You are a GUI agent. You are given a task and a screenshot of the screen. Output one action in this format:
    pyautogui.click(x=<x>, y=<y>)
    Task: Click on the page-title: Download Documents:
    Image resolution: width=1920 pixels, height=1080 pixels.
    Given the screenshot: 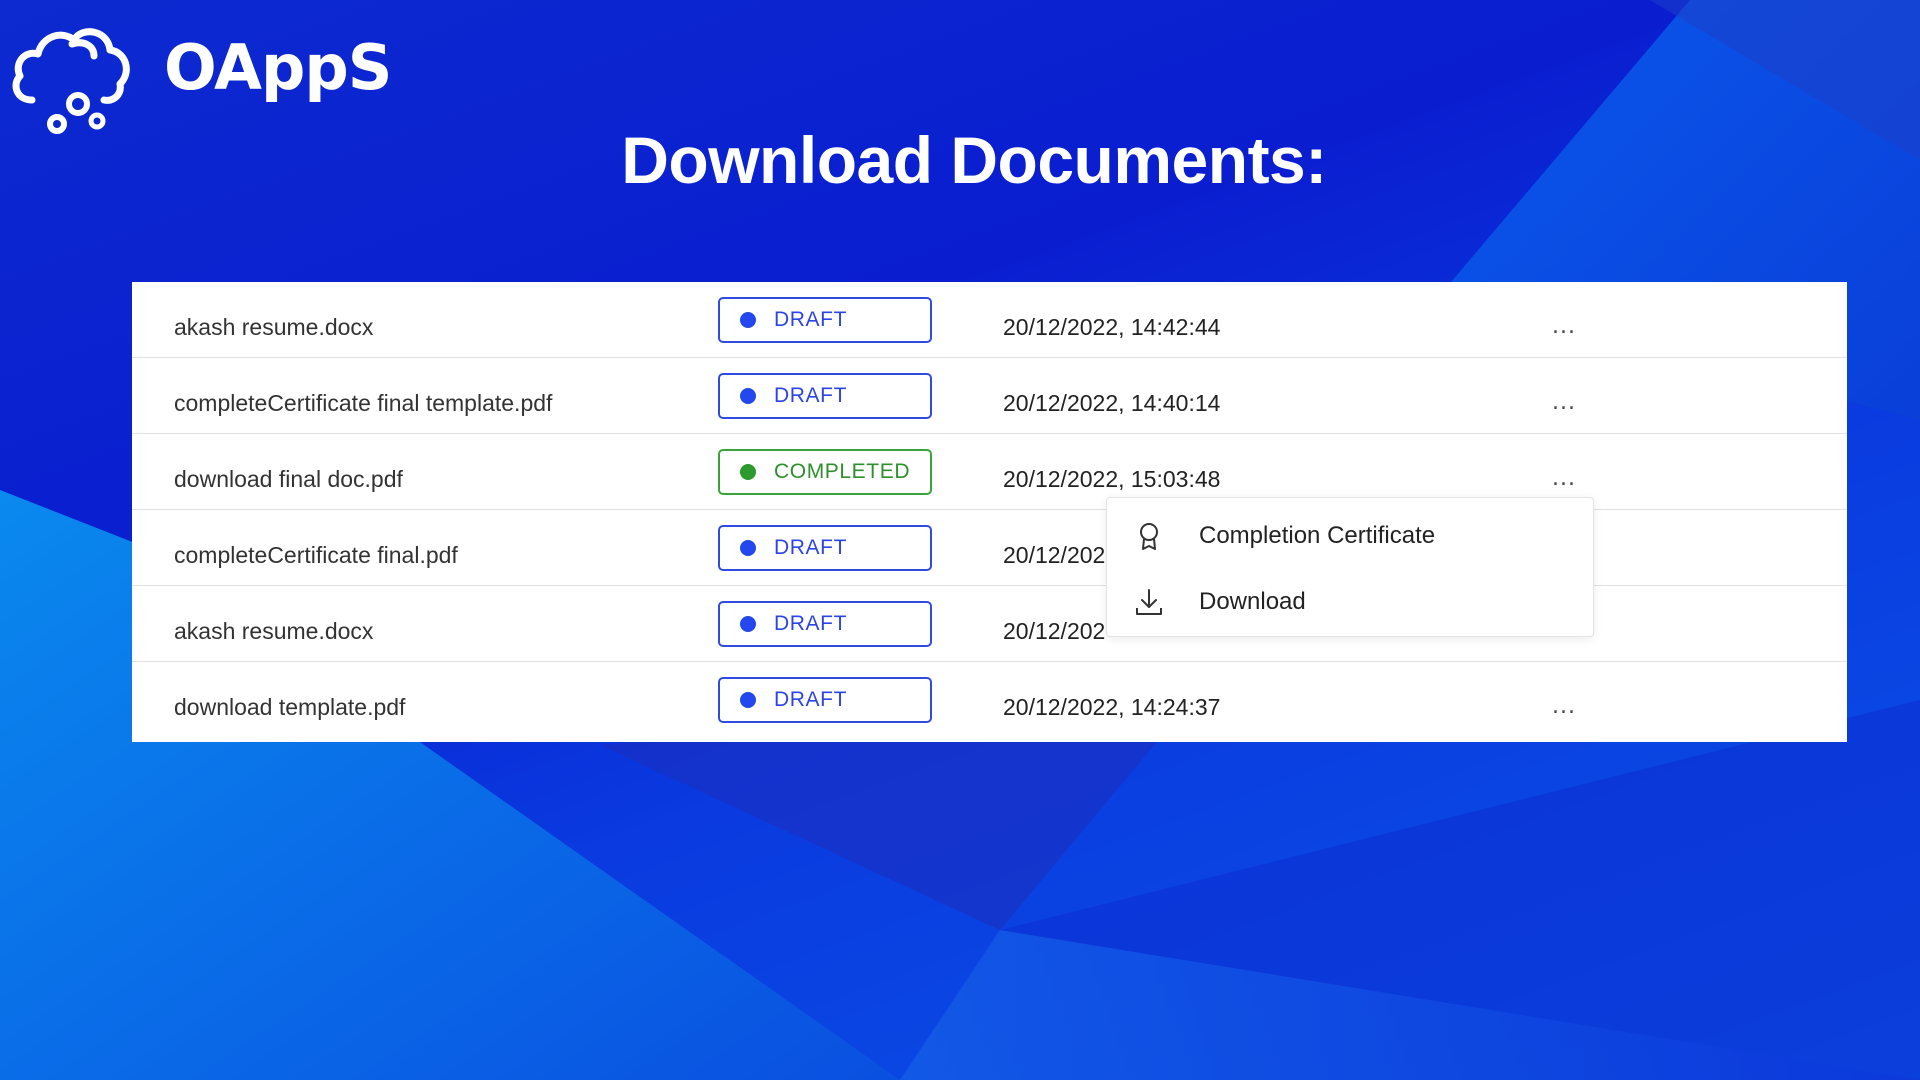 What is the action you would take?
    pyautogui.click(x=974, y=160)
    